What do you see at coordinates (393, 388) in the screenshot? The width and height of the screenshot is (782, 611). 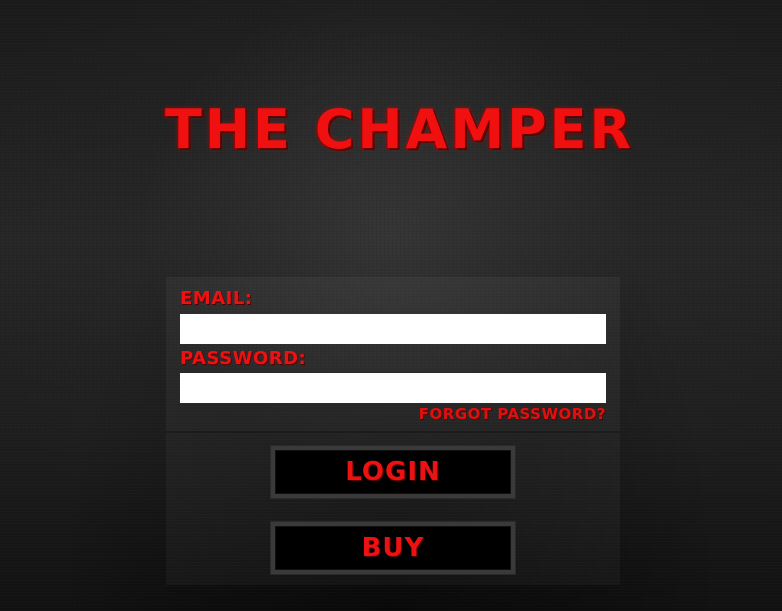 I see `password-field` at bounding box center [393, 388].